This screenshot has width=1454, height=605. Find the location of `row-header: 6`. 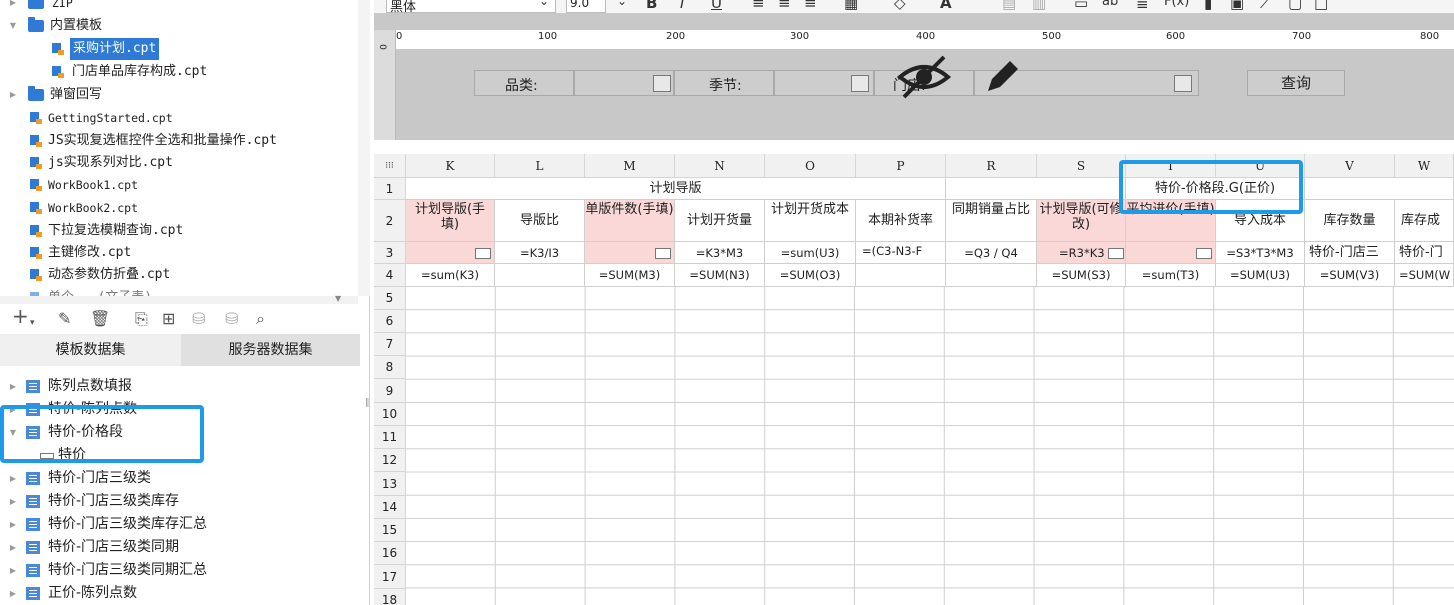

row-header: 6 is located at coordinates (390, 321).